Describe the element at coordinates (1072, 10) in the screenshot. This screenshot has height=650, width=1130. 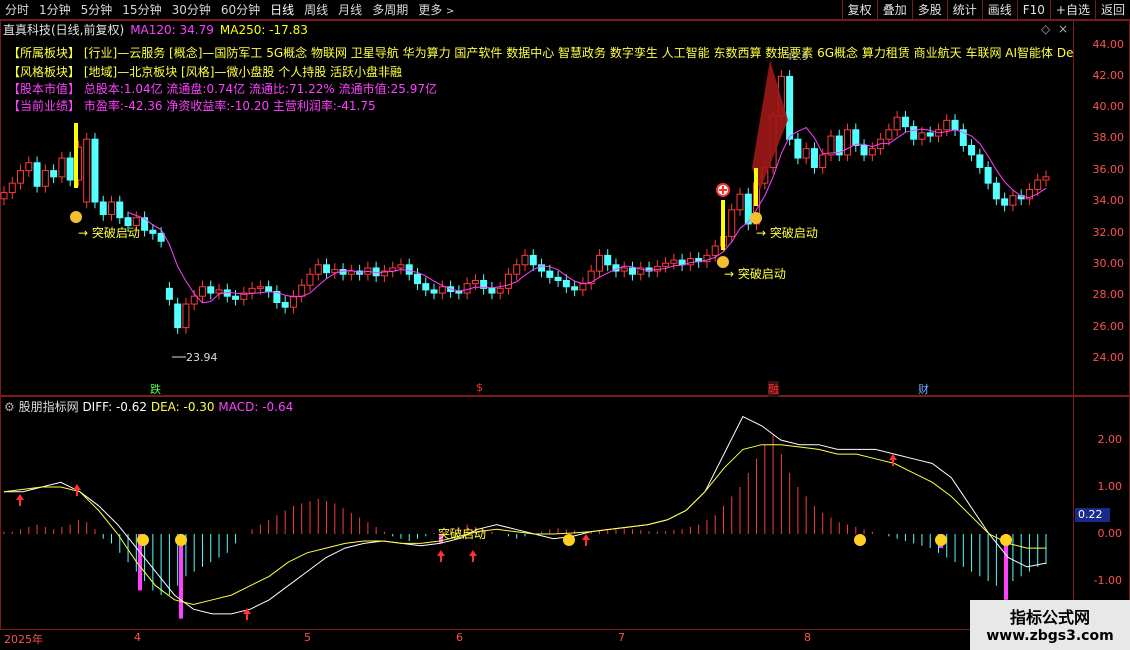
I see `add-watchlist-button: +自选` at that location.